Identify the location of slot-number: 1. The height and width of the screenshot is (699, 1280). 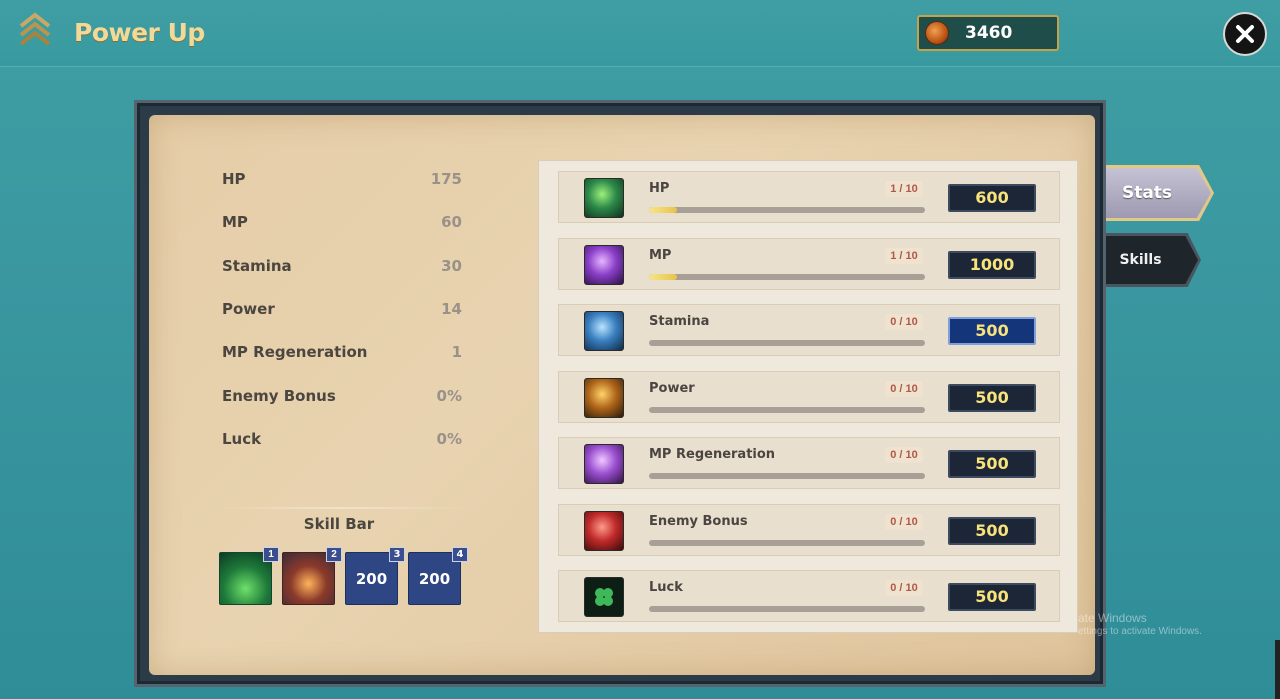
(271, 554).